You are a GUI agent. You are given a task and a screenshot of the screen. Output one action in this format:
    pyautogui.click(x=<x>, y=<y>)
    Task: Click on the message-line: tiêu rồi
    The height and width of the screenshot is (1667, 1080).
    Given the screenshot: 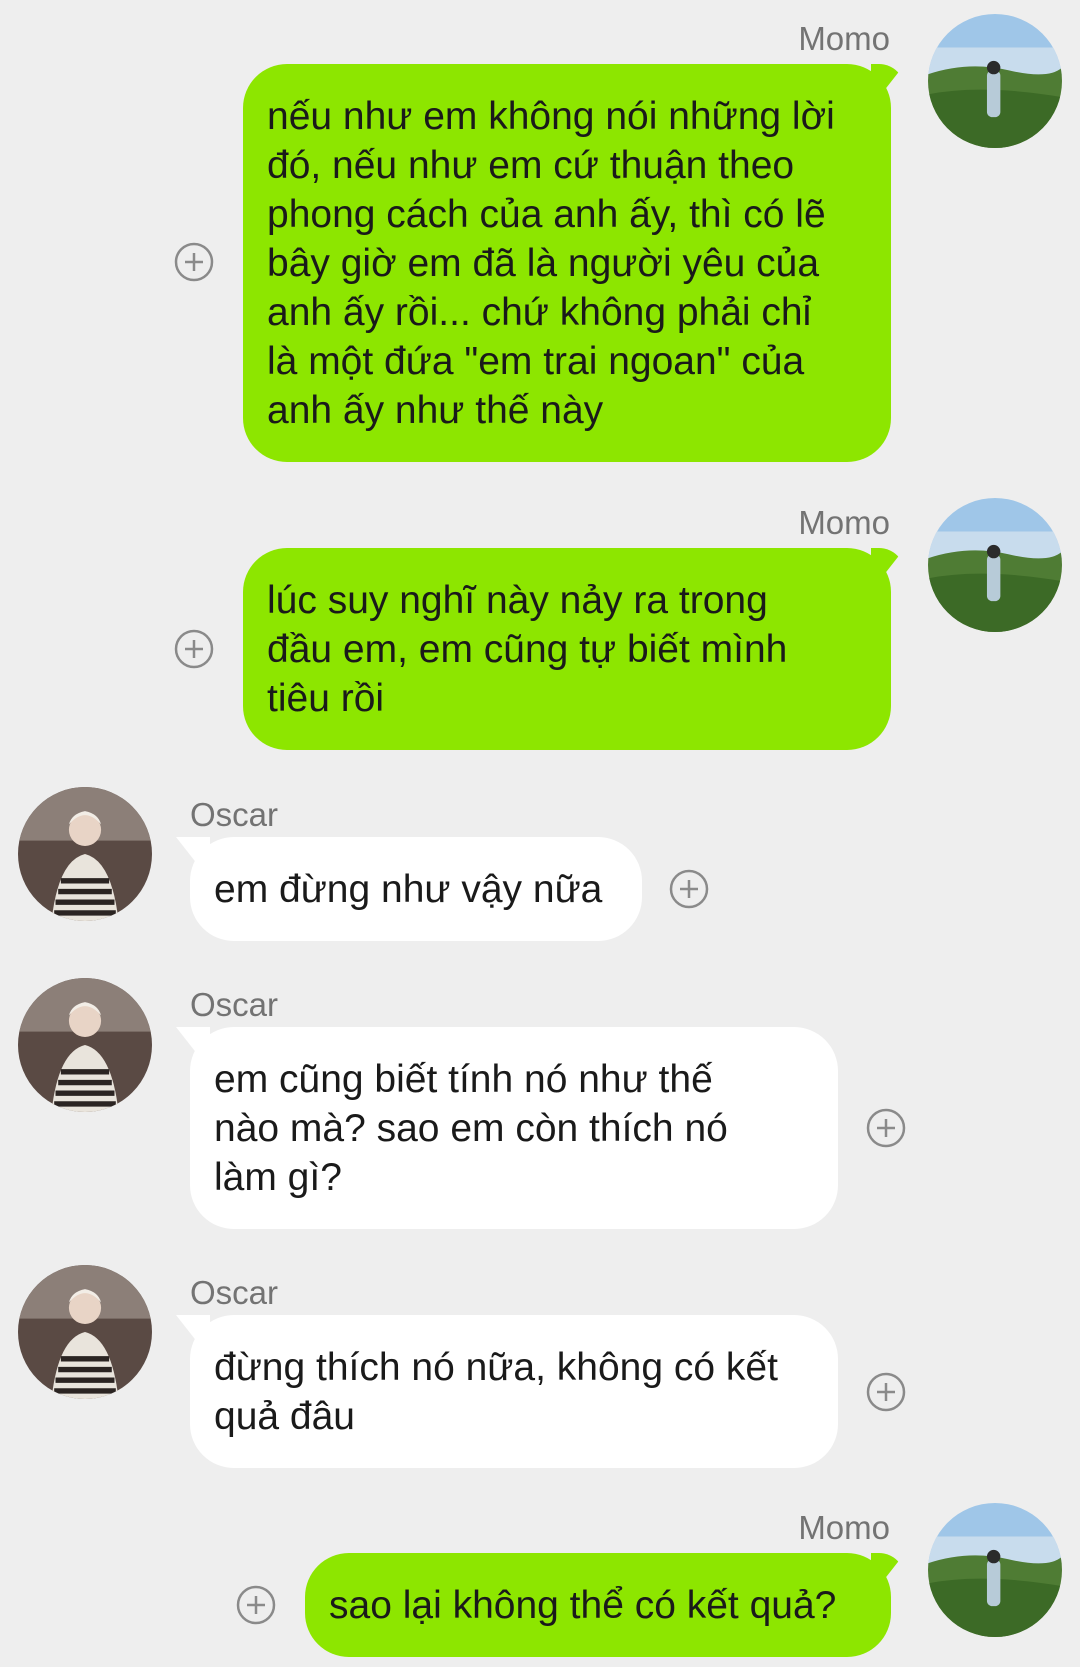 What is the action you would take?
    pyautogui.click(x=326, y=698)
    